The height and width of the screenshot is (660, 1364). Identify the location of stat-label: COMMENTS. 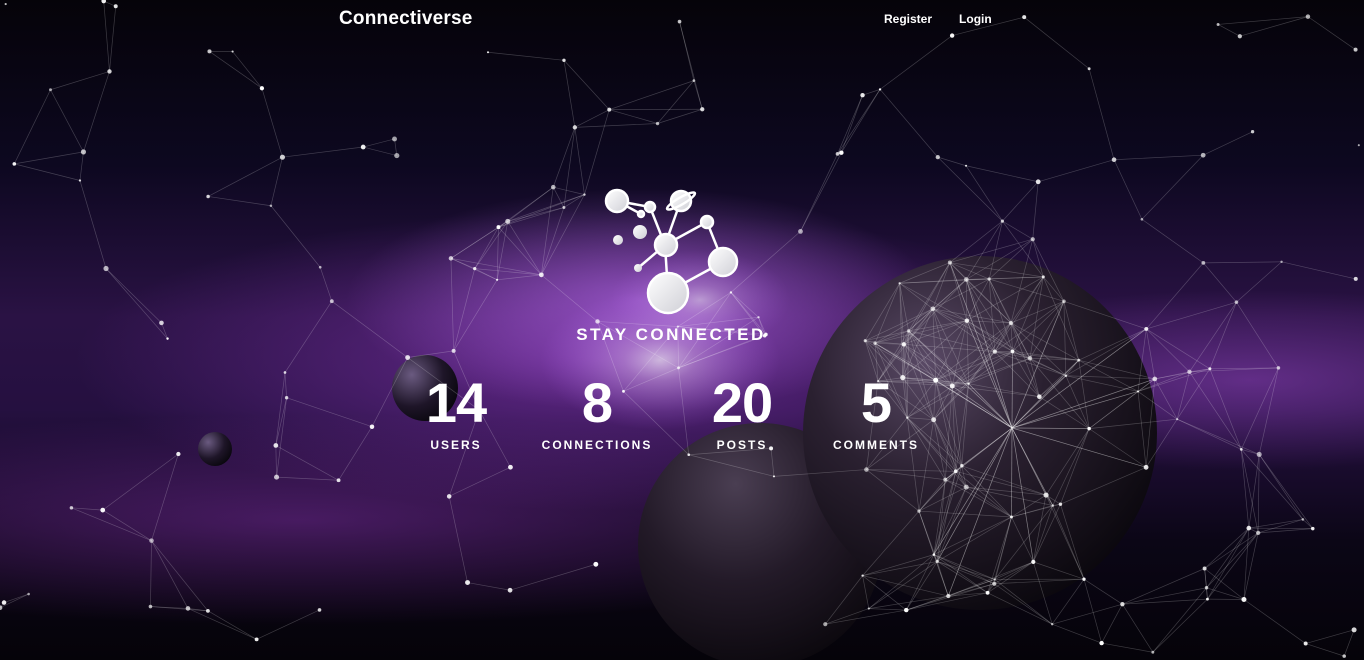
(876, 445).